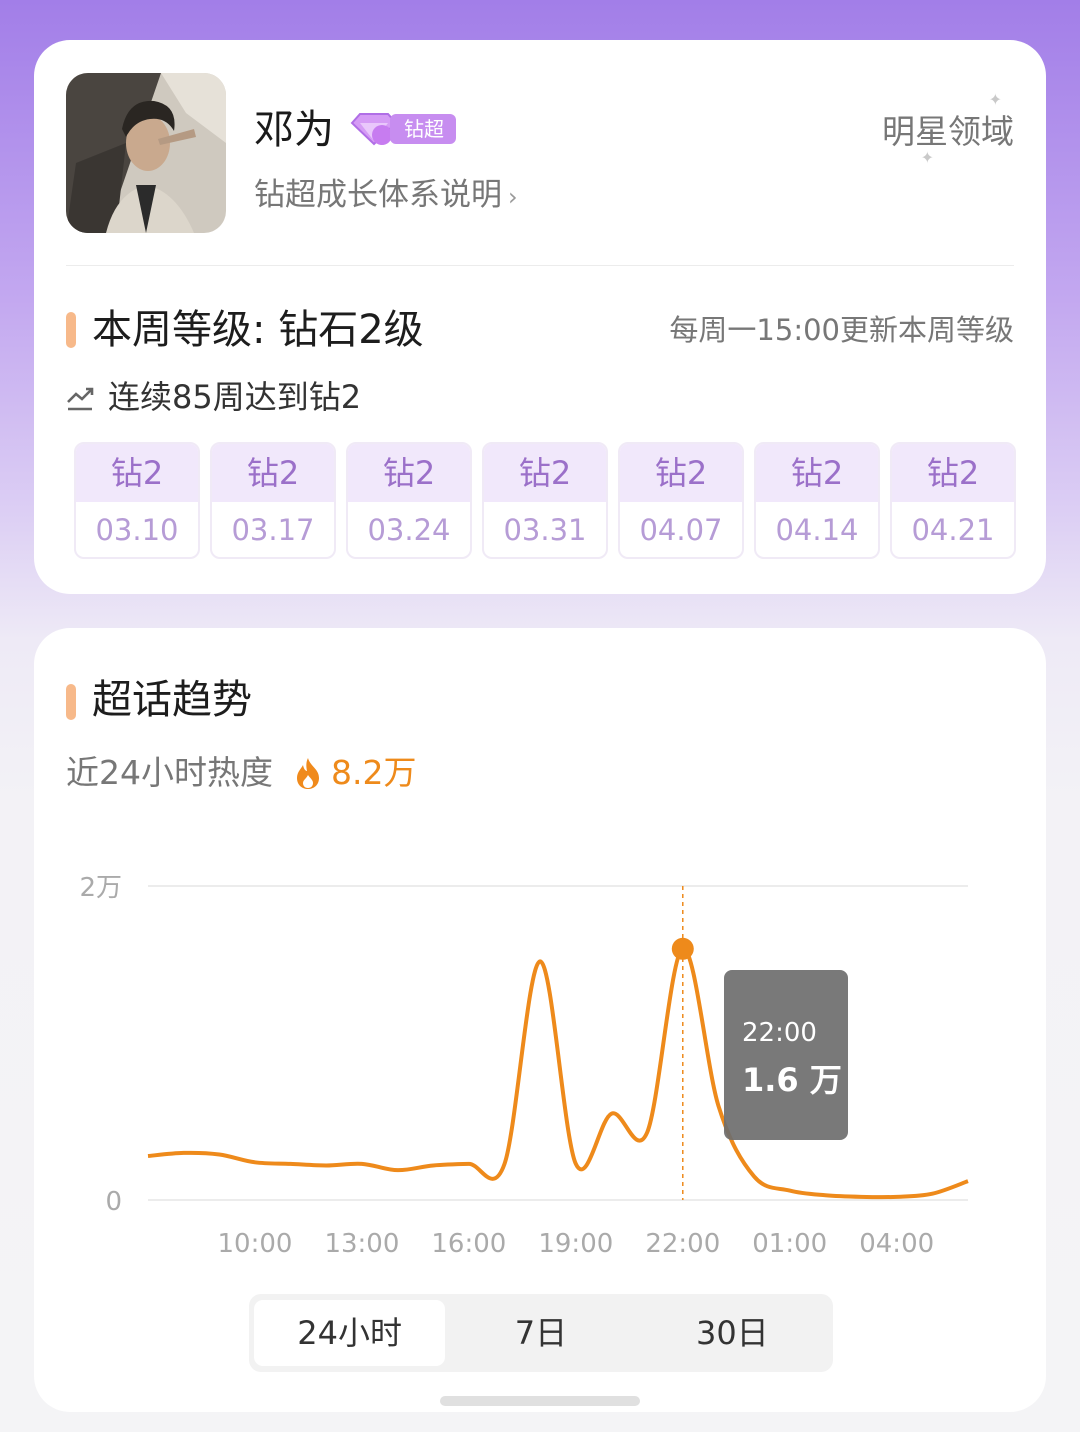  I want to click on x-tick-label: 01:00, so click(789, 1244).